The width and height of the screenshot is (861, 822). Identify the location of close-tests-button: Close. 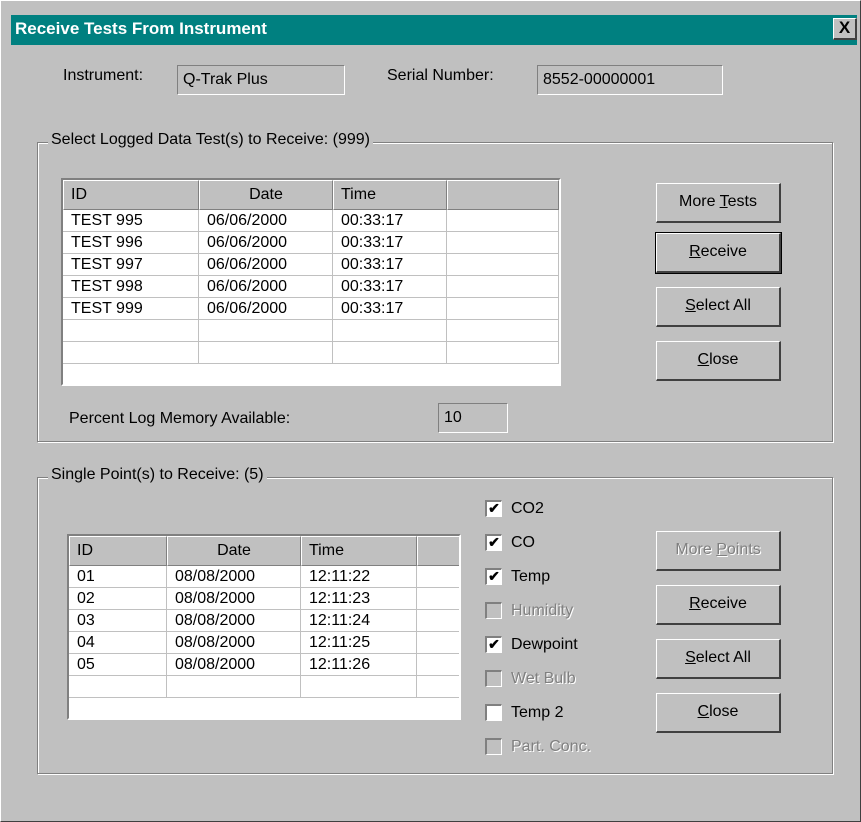
(718, 361).